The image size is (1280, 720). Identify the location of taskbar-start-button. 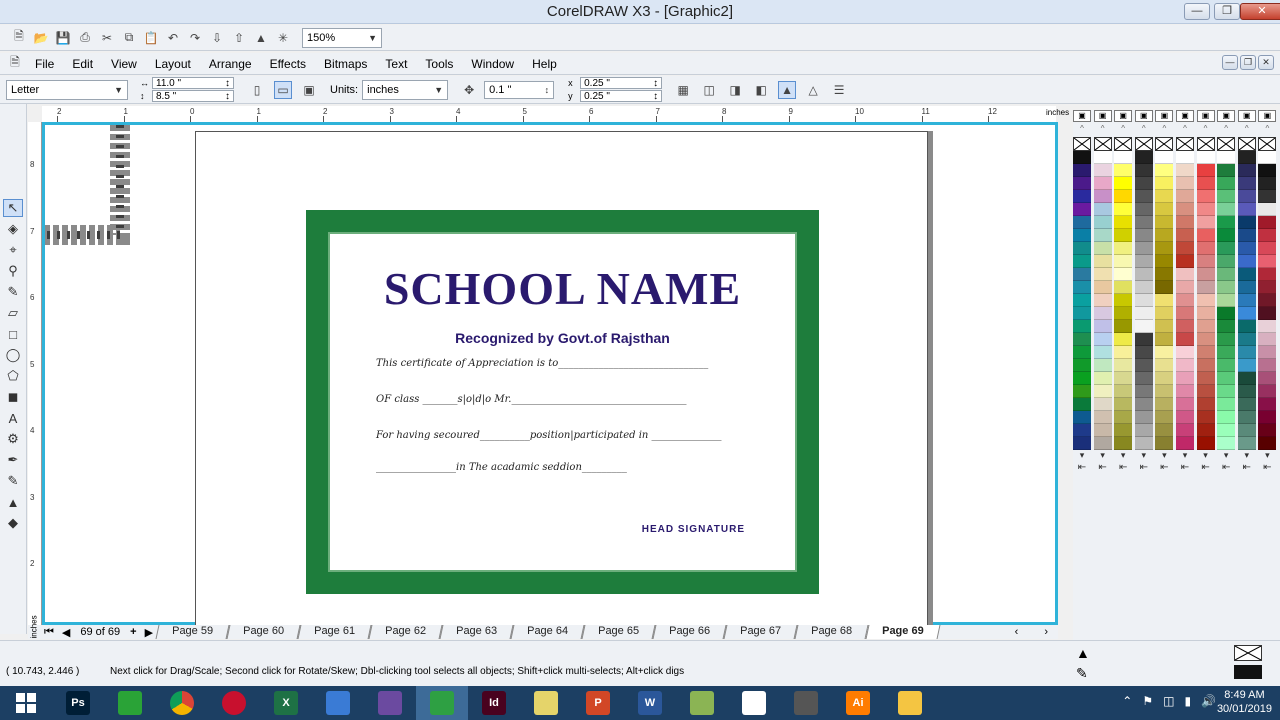
(26, 703).